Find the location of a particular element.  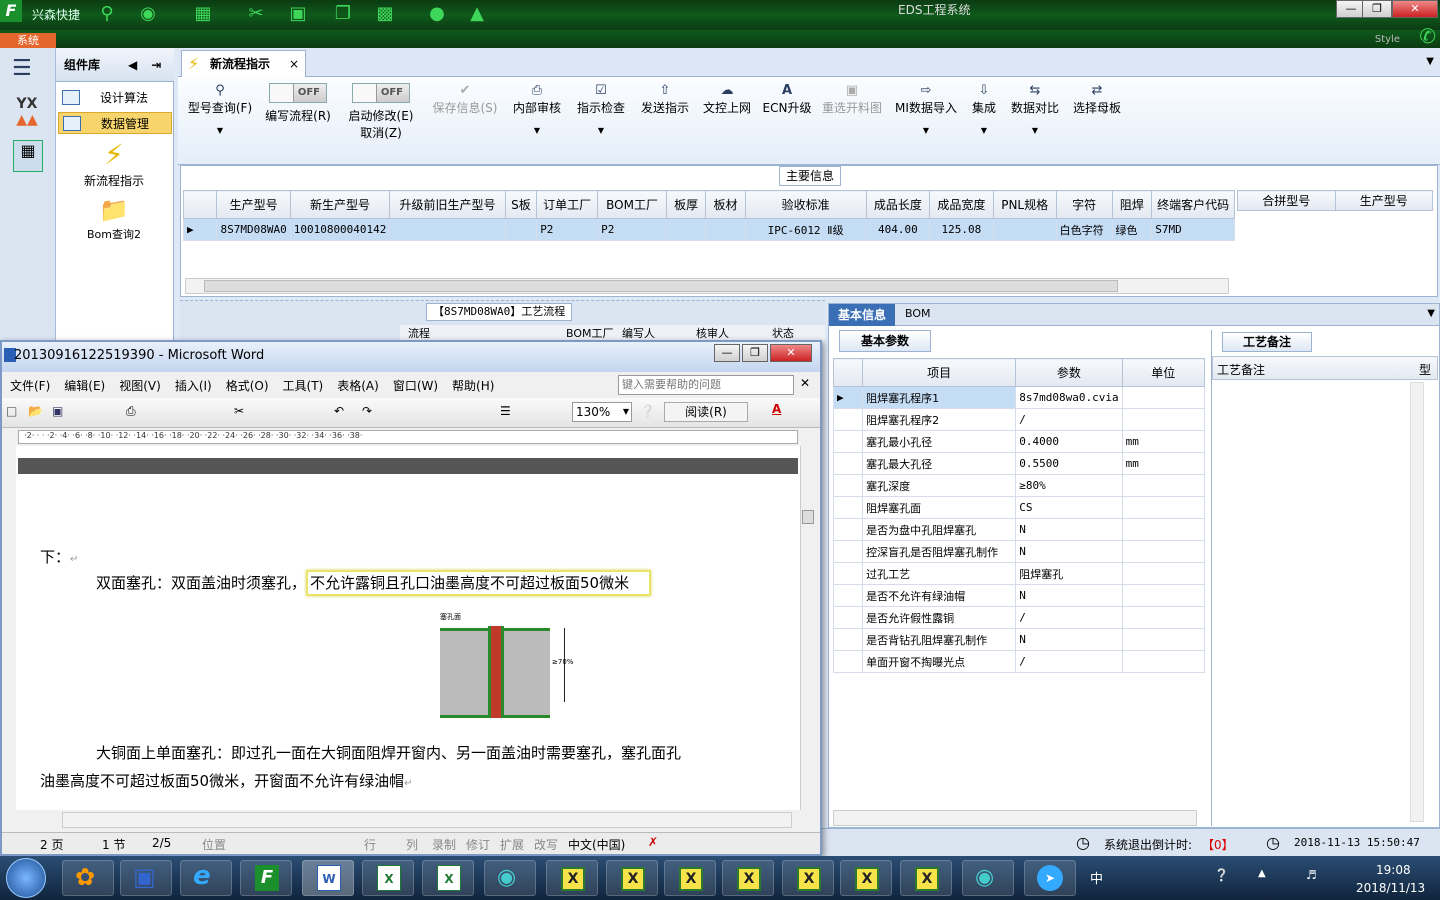

col-header: 单位 is located at coordinates (1163, 372).